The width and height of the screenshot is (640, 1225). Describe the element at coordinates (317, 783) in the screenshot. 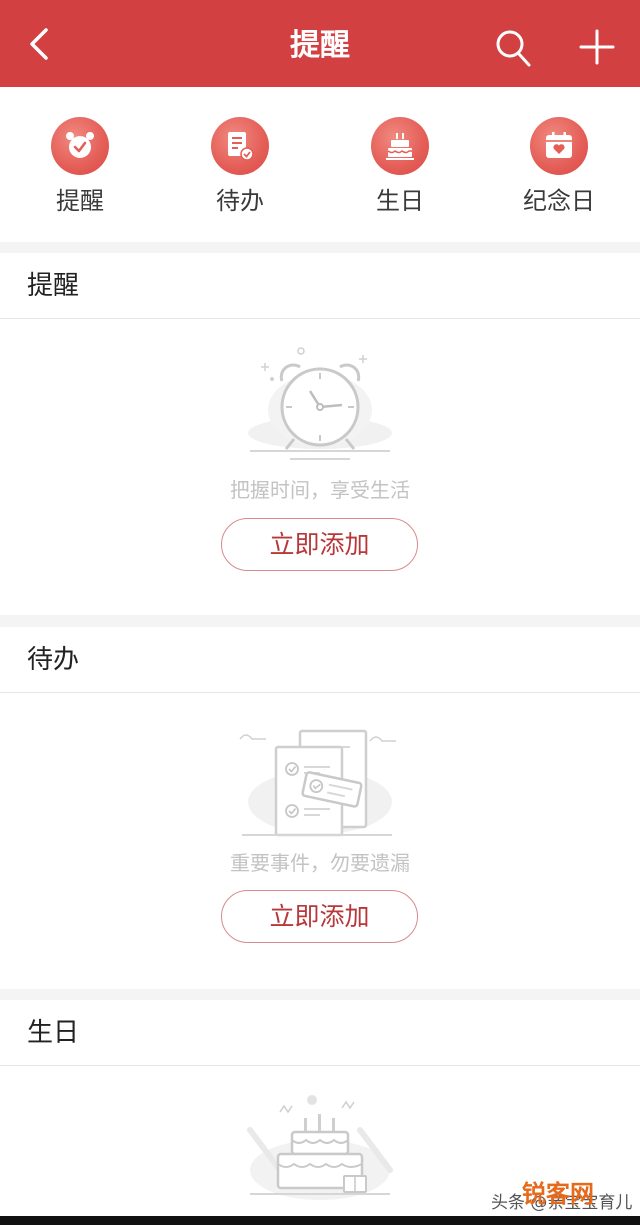

I see `todo-documents-illustration` at that location.